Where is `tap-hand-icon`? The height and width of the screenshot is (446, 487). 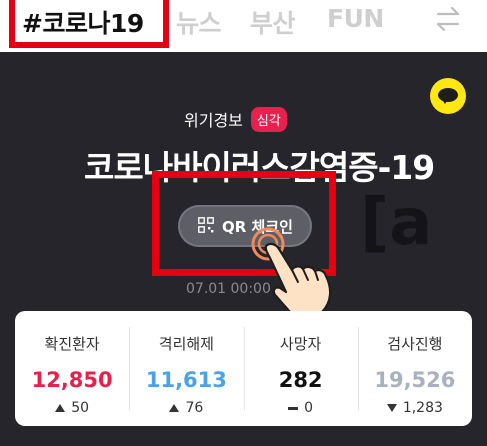 tap-hand-icon is located at coordinates (291, 273).